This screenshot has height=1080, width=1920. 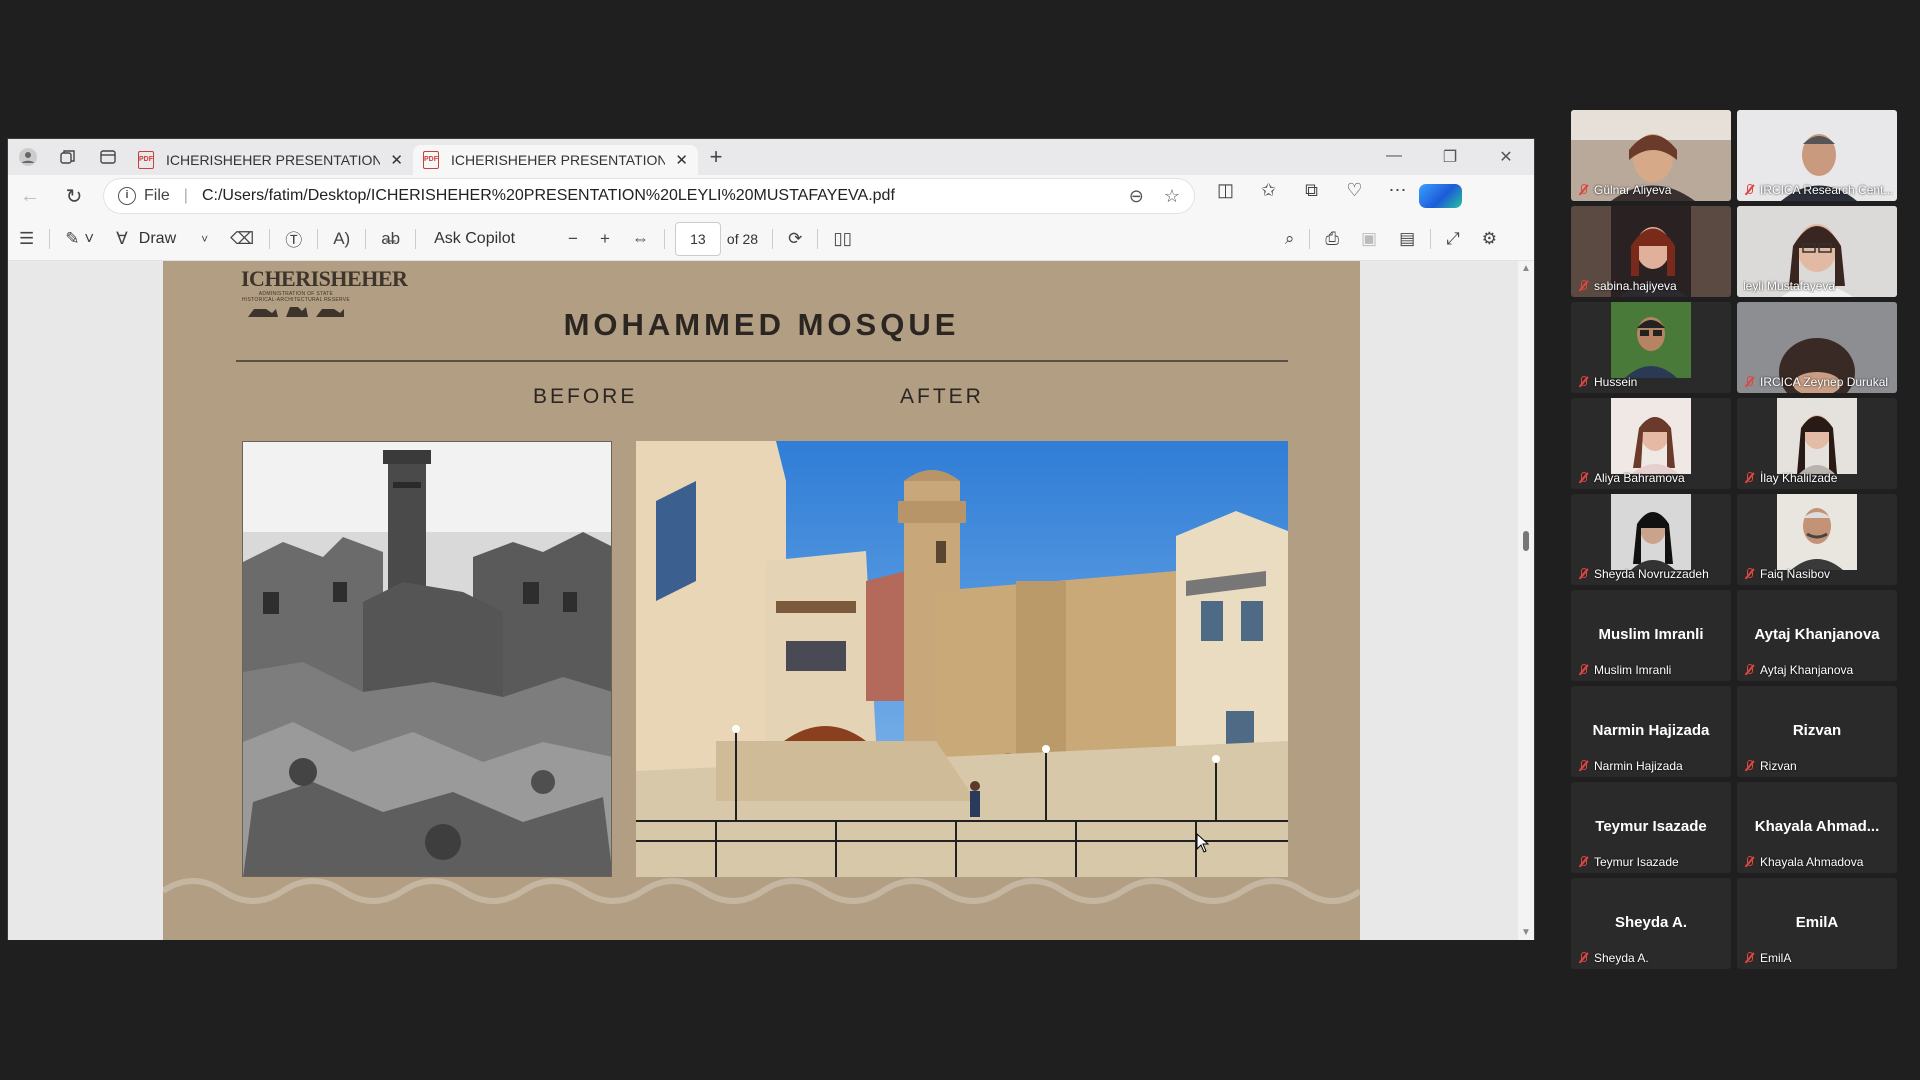 What do you see at coordinates (1450, 157) in the screenshot?
I see `restore-icon: ❐` at bounding box center [1450, 157].